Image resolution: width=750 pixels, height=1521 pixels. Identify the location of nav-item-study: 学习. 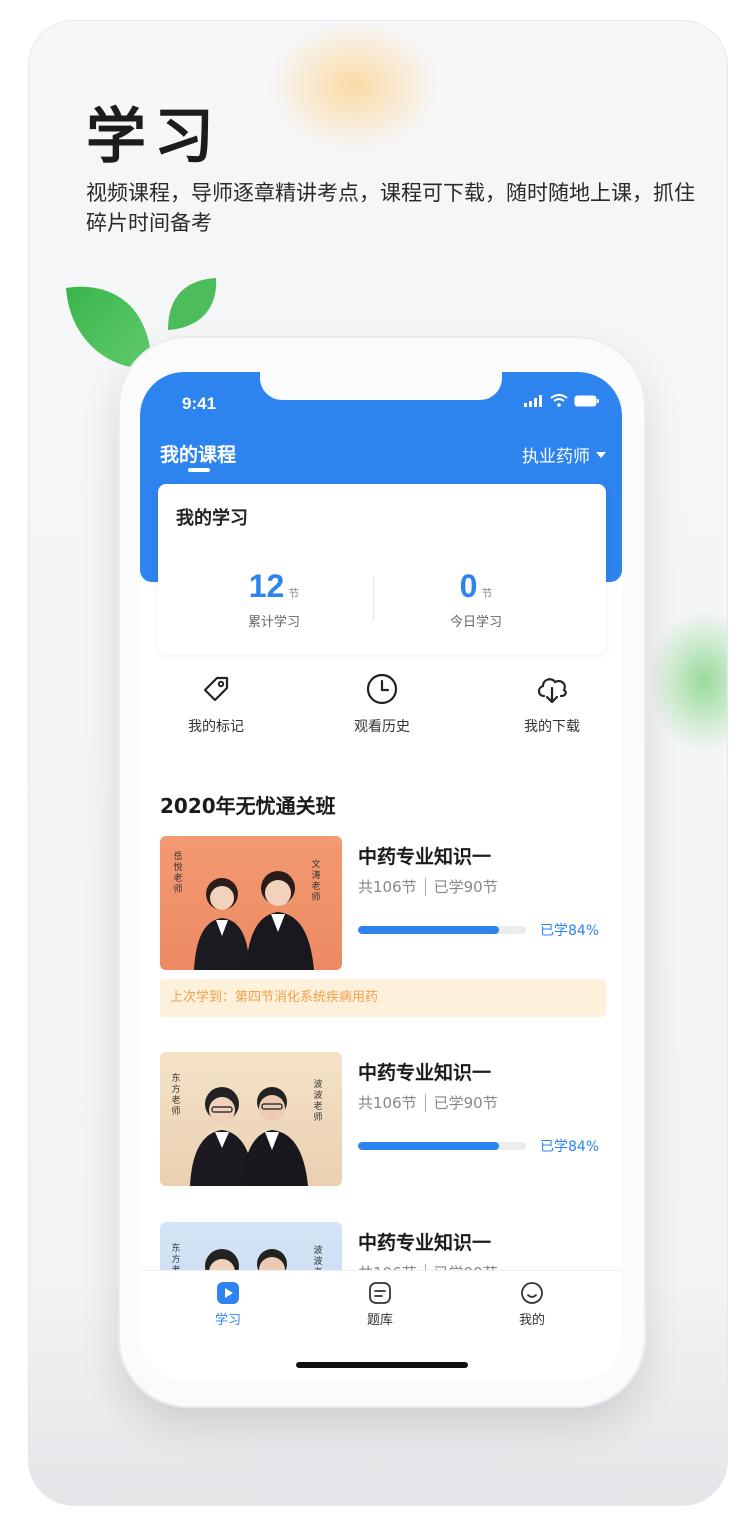
(228, 1304).